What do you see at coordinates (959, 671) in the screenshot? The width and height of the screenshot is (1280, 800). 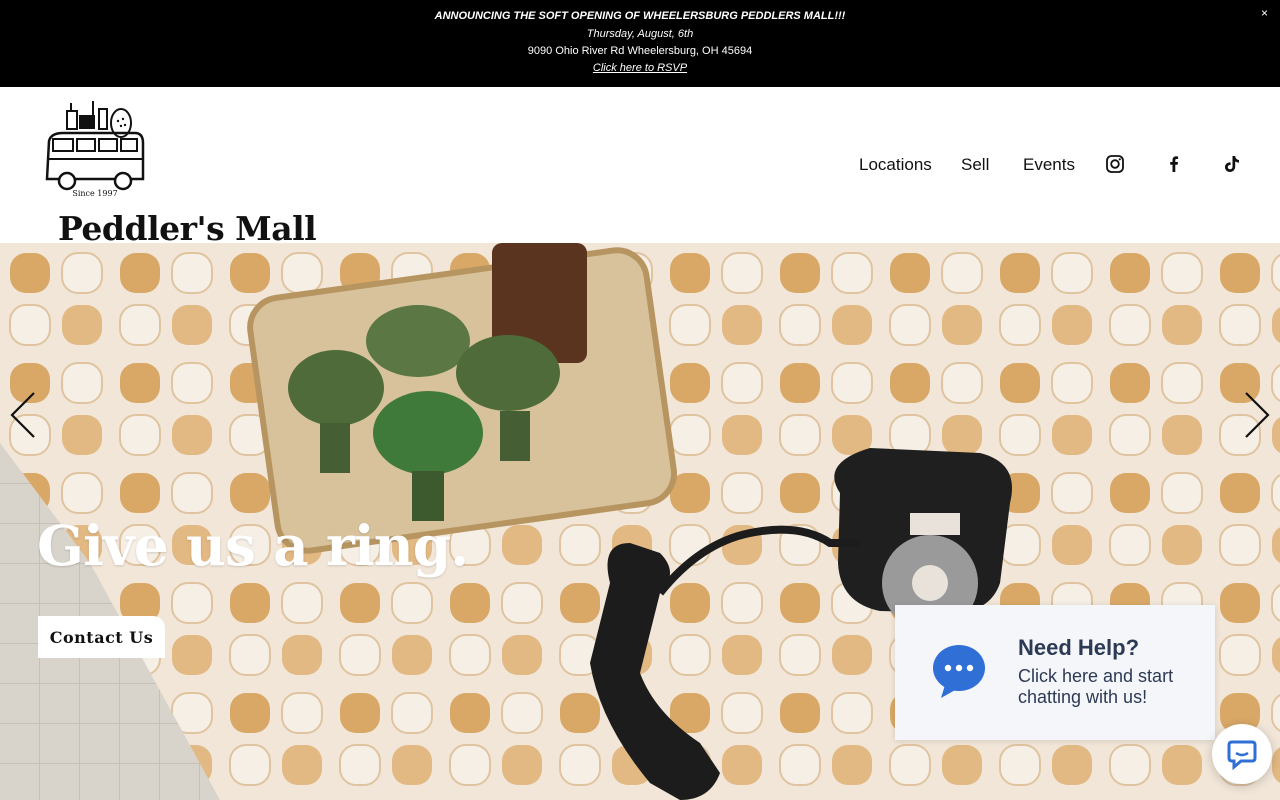 I see `chat-bubble-icon` at bounding box center [959, 671].